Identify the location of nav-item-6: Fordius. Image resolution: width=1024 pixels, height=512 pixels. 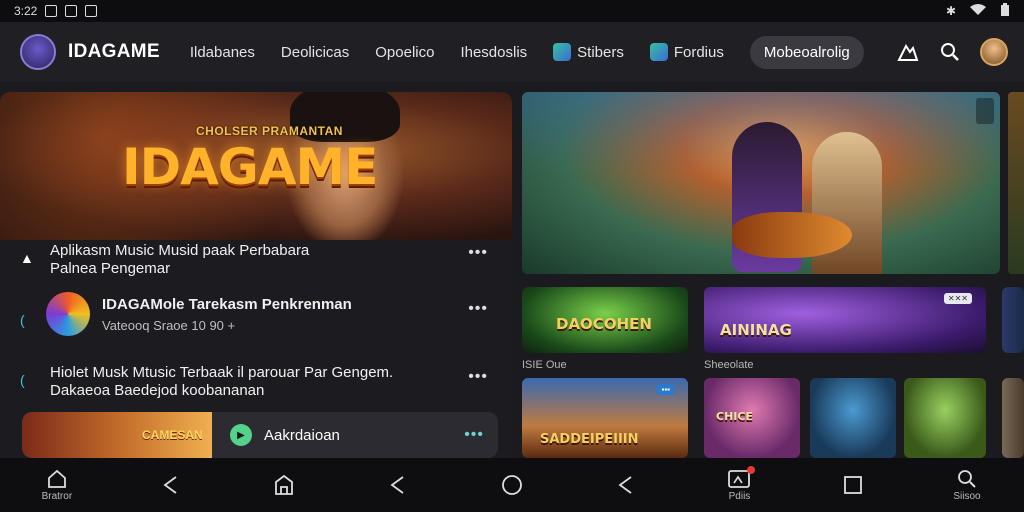
(686, 52).